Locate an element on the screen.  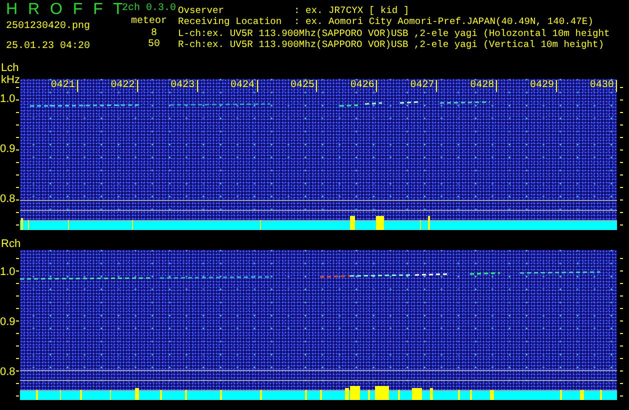
meteor-label: meteor is located at coordinates (148, 22).